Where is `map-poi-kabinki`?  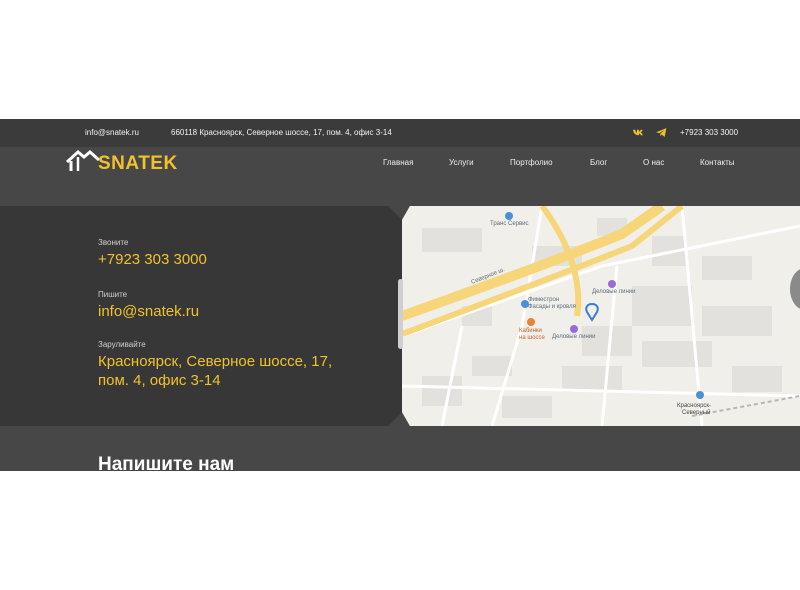 map-poi-kabinki is located at coordinates (531, 322).